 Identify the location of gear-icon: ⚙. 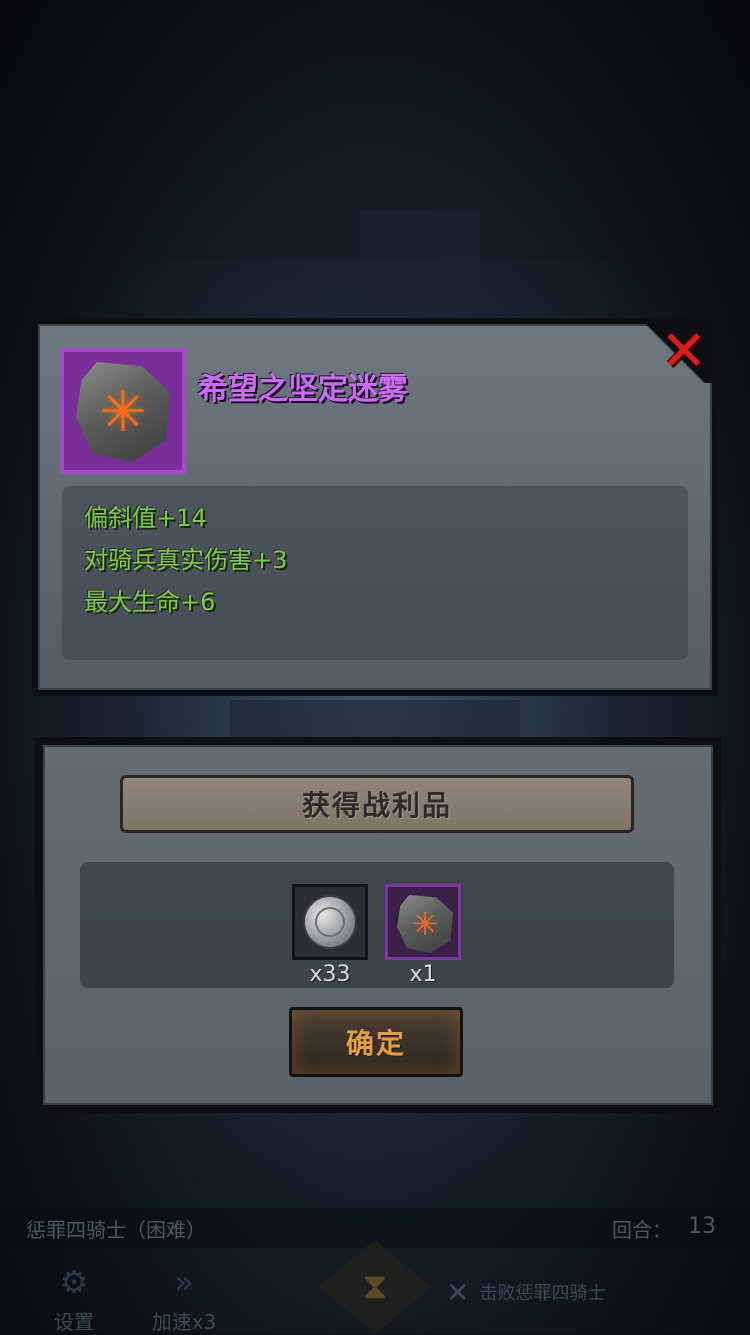
(74, 1282).